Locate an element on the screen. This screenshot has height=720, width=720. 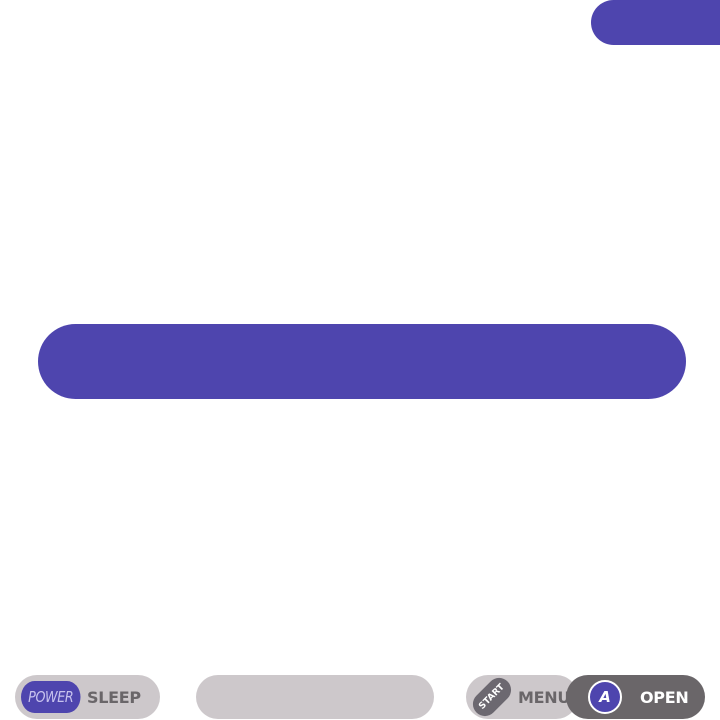
power-hint: POWER SLEEP is located at coordinates (87, 697).